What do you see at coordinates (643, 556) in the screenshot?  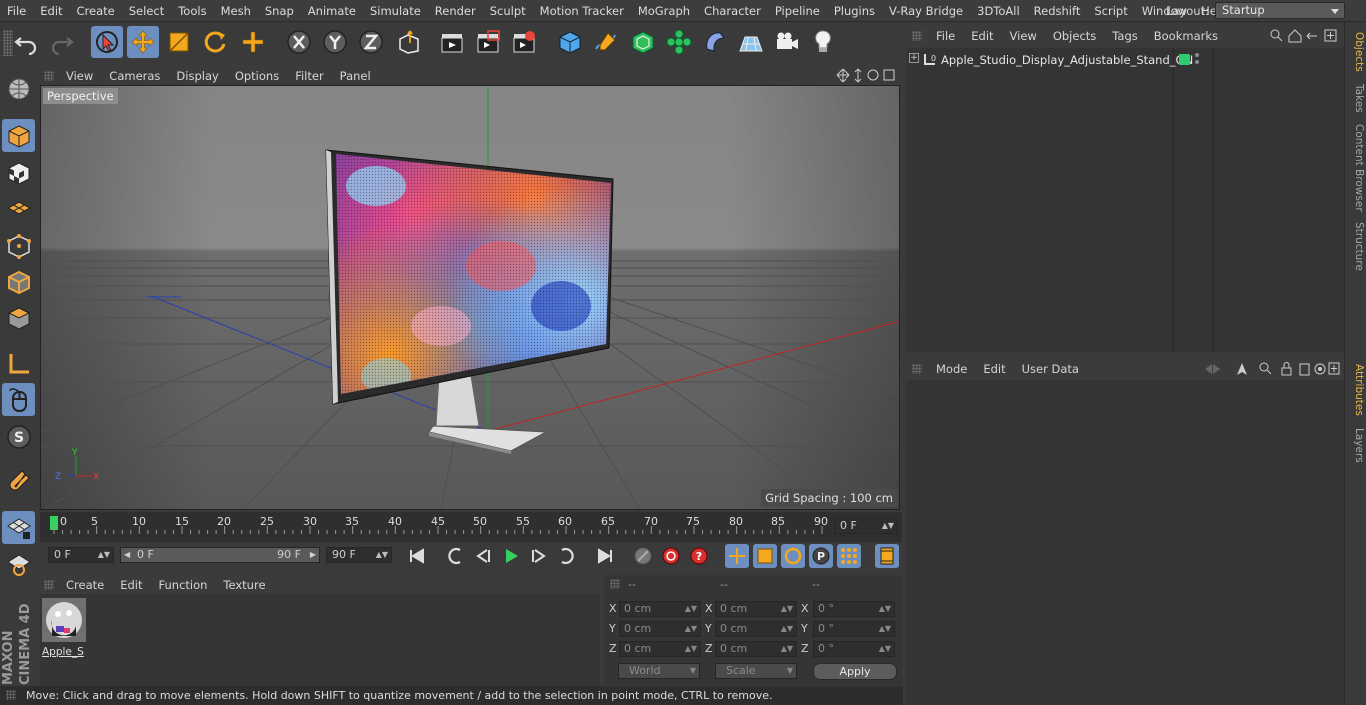 I see `record-keys-off-button` at bounding box center [643, 556].